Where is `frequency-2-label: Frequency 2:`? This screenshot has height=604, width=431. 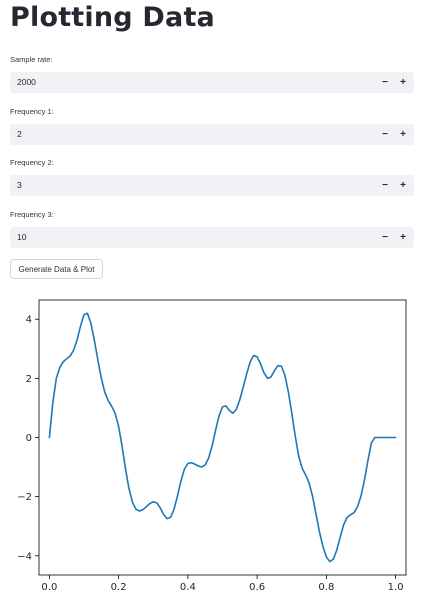 frequency-2-label: Frequency 2: is located at coordinates (32, 162).